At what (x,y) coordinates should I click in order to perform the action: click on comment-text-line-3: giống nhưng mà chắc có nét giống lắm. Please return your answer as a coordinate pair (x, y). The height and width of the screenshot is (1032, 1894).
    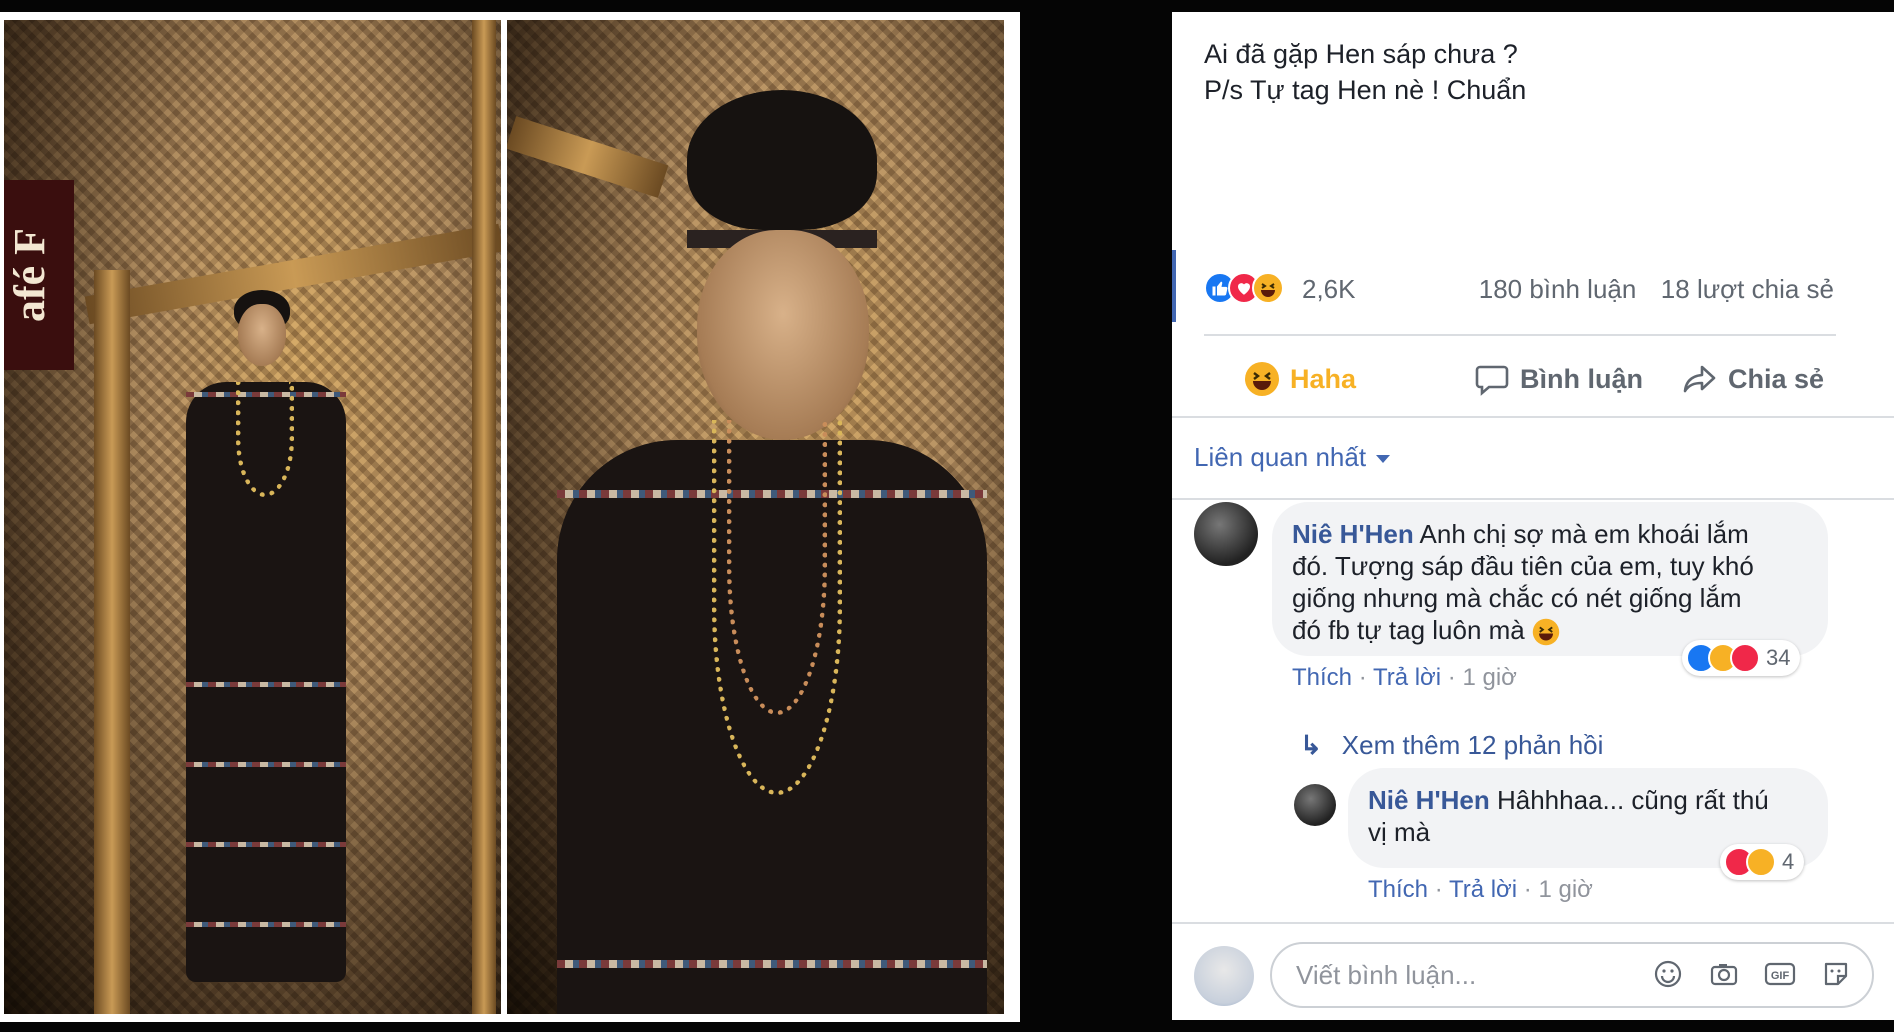
    Looking at the image, I should click on (1517, 598).